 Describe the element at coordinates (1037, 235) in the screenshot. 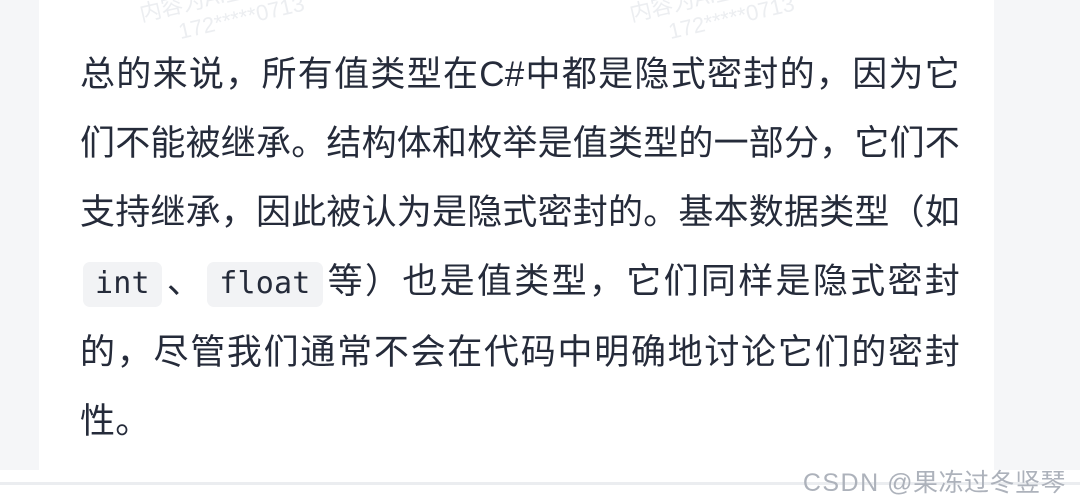

I see `page-gutter-right` at that location.